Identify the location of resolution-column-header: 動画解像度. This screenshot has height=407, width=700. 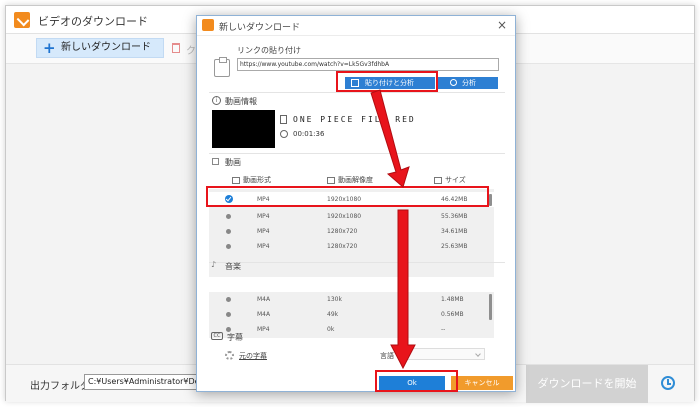
(350, 180).